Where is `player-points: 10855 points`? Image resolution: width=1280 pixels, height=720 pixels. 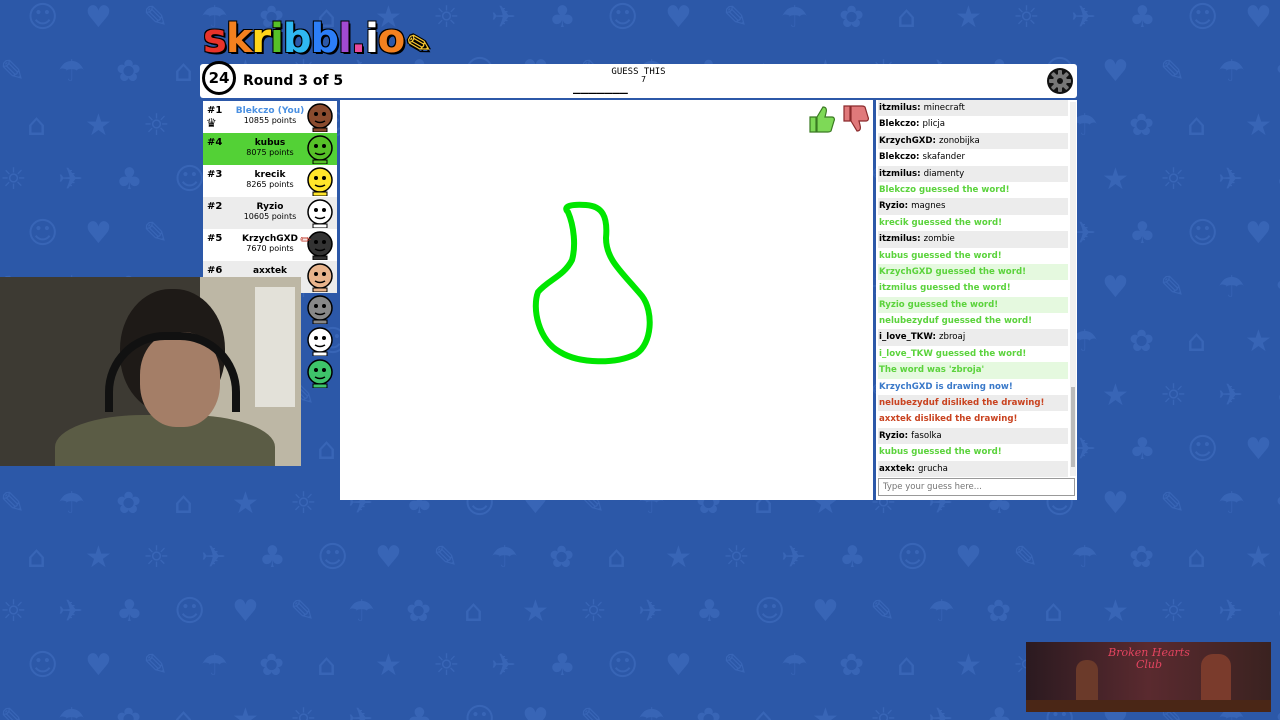 player-points: 10855 points is located at coordinates (270, 120).